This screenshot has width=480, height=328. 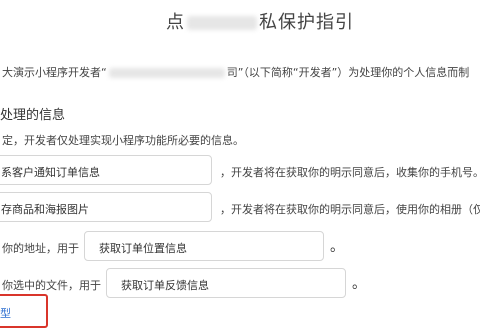 I want to click on purpose-input-album: 存商品和海报图片, so click(x=106, y=207).